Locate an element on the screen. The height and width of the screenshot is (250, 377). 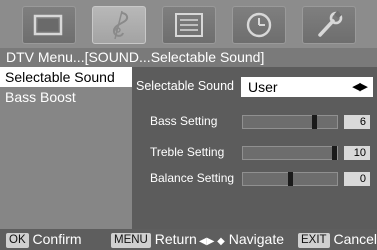
treble-slider is located at coordinates (290, 153).